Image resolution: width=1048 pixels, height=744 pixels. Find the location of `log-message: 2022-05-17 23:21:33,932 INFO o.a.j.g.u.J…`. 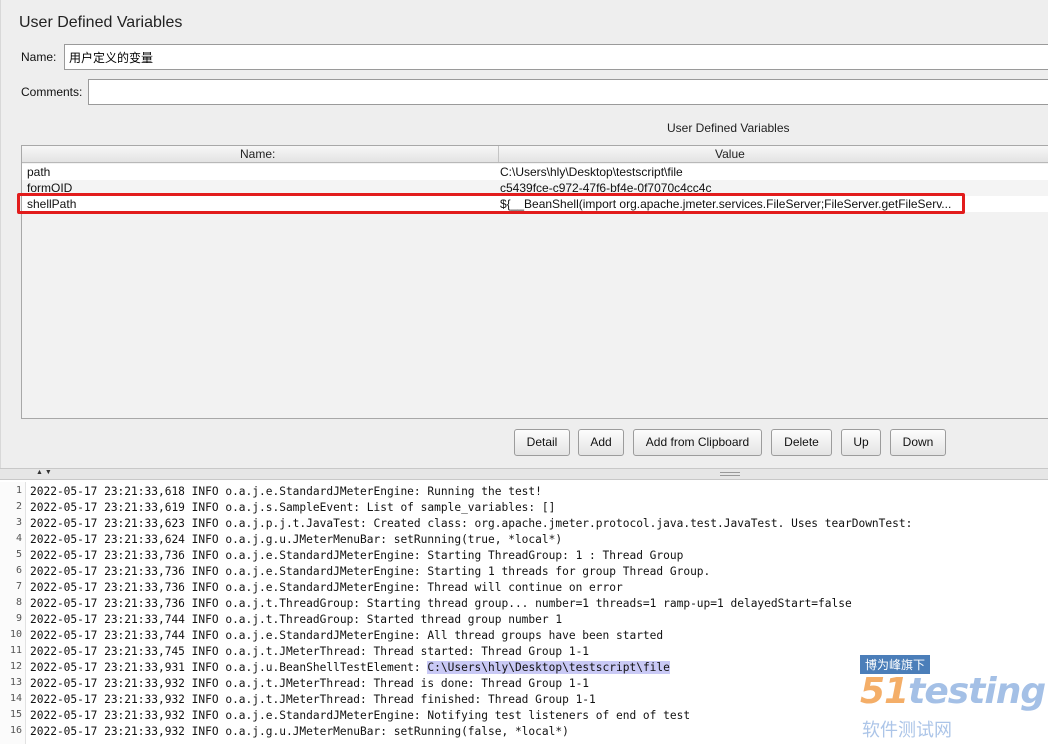

log-message: 2022-05-17 23:21:33,932 INFO o.a.j.g.u.J… is located at coordinates (299, 731).